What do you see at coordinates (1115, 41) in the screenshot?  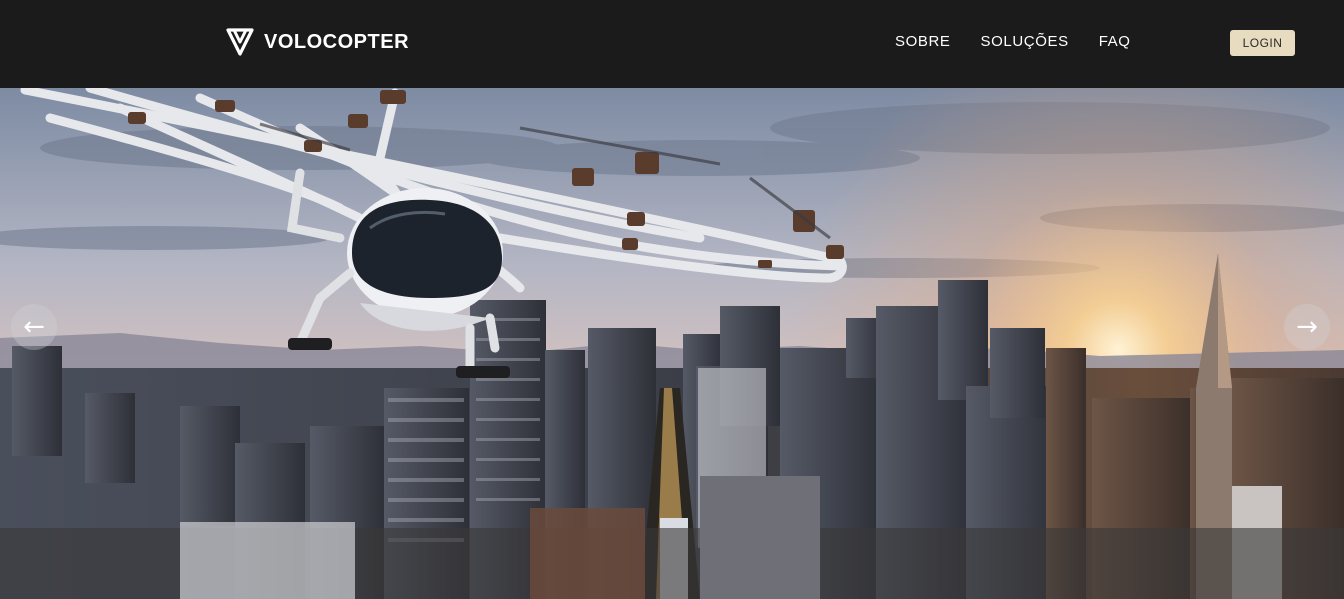 I see `nav-item-faq: FAQ` at bounding box center [1115, 41].